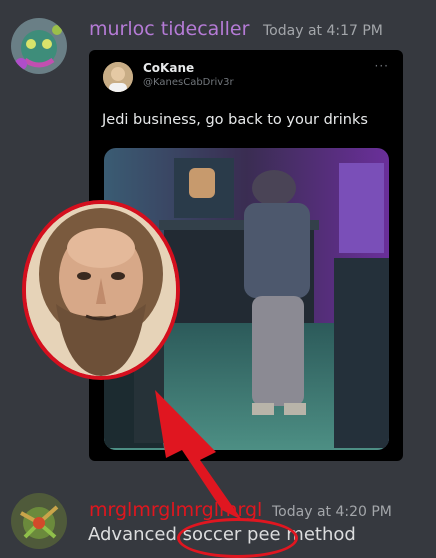 This screenshot has height=558, width=436. What do you see at coordinates (323, 31) in the screenshot?
I see `timestamp: Today at 4:17 PM` at bounding box center [323, 31].